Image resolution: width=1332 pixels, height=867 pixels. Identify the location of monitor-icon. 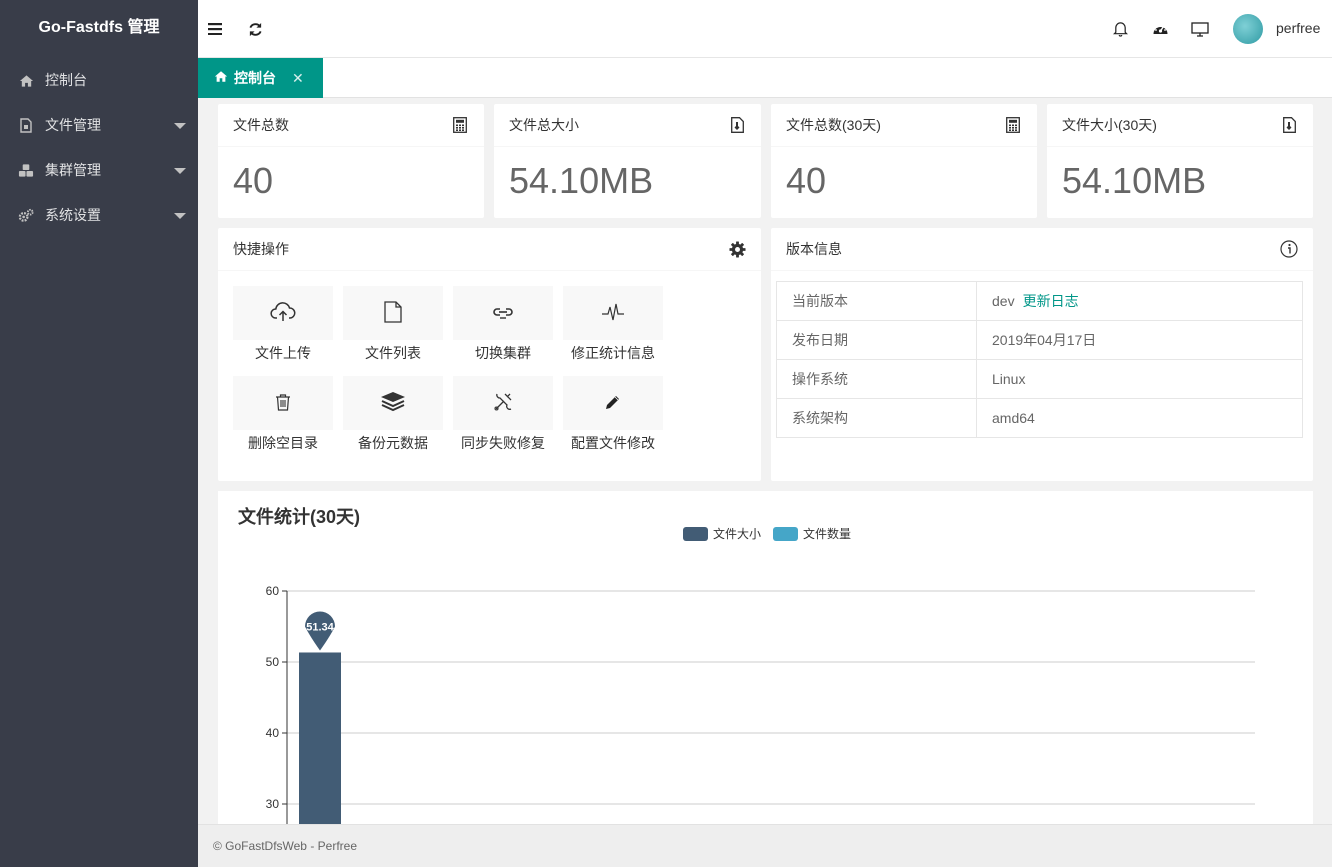
(1200, 29).